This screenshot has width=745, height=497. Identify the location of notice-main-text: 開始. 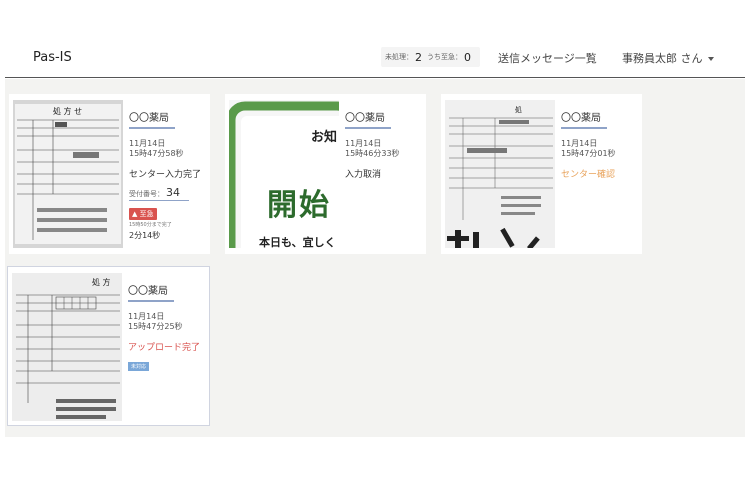
(299, 205).